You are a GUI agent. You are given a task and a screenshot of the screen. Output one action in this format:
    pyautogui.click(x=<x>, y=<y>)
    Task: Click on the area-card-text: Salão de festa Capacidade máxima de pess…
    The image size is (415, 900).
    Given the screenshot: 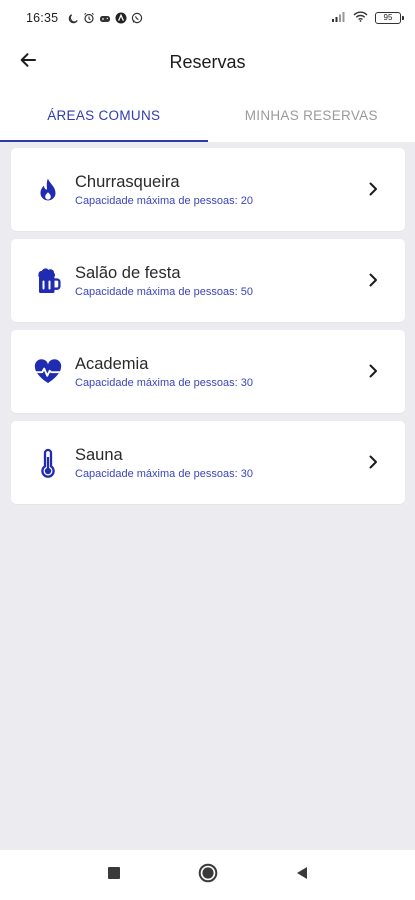 What is the action you would take?
    pyautogui.click(x=164, y=280)
    